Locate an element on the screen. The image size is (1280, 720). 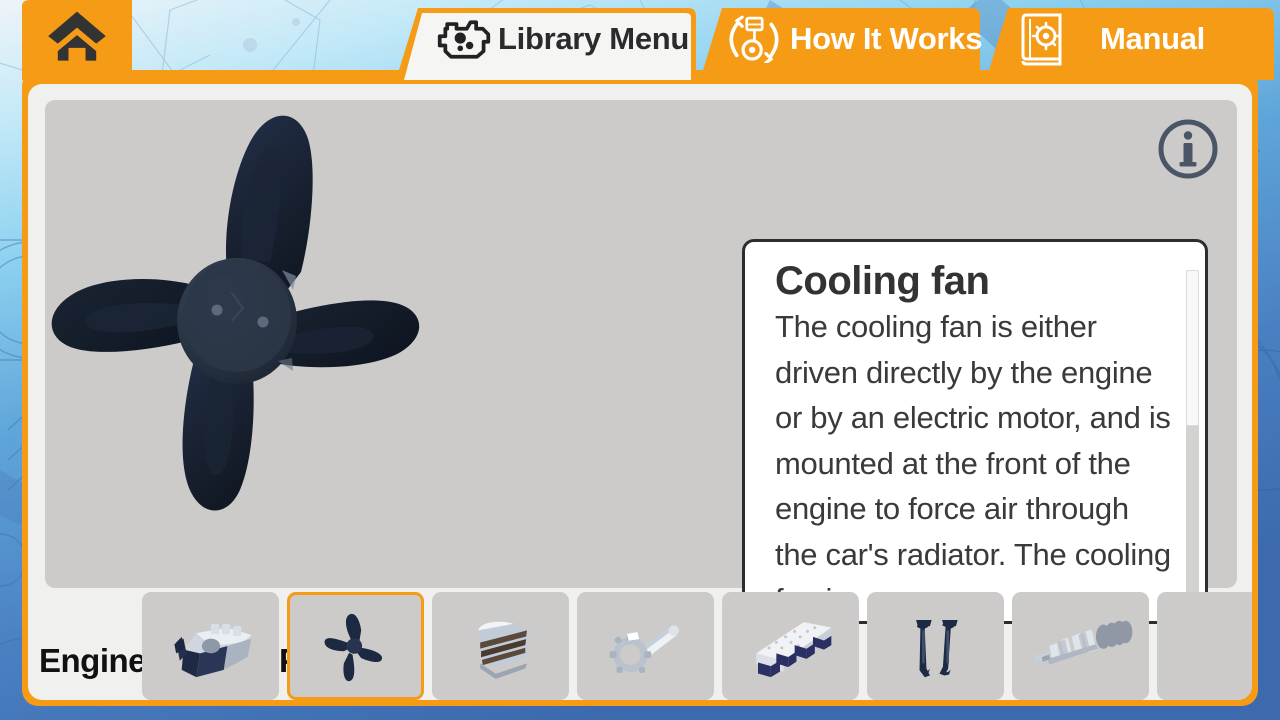
thumbnail-valves is located at coordinates (935, 646).